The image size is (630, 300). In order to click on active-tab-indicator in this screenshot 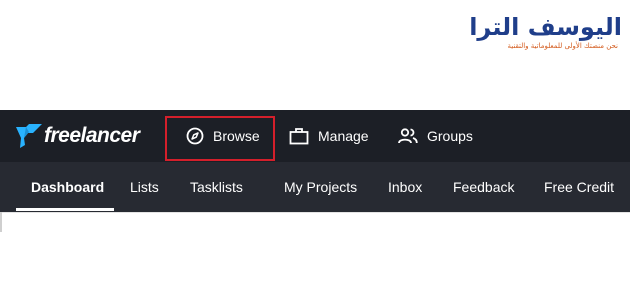, I will do `click(65, 209)`.